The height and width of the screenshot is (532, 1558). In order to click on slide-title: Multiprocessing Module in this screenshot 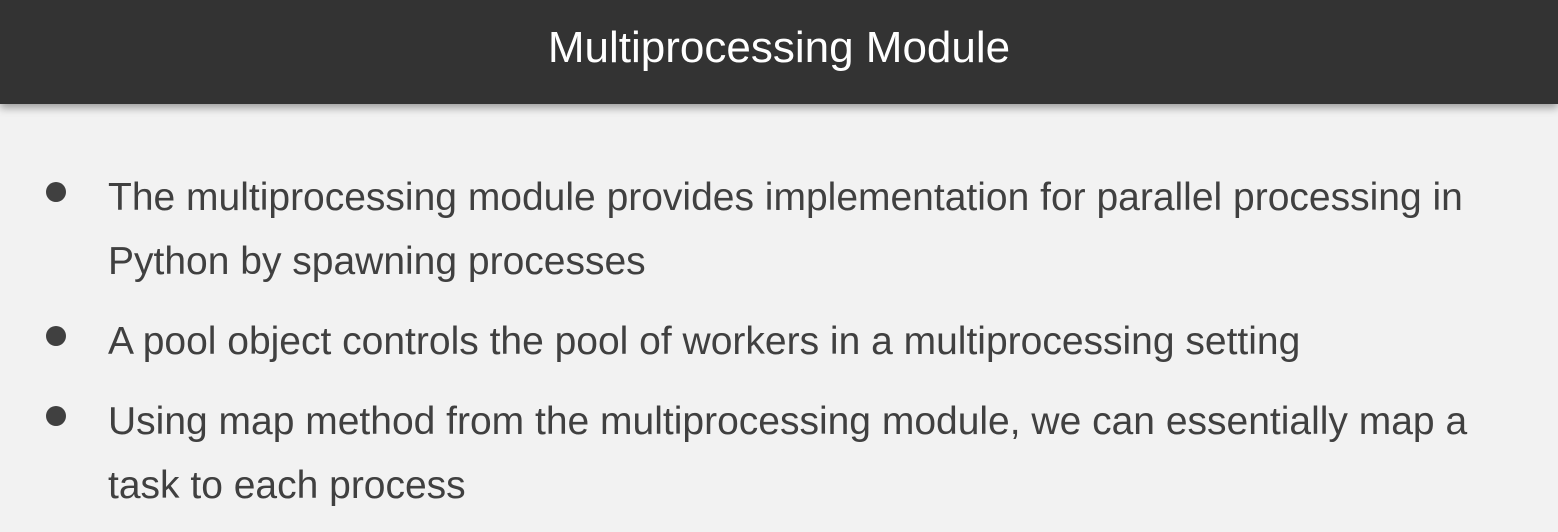, I will do `click(779, 47)`.